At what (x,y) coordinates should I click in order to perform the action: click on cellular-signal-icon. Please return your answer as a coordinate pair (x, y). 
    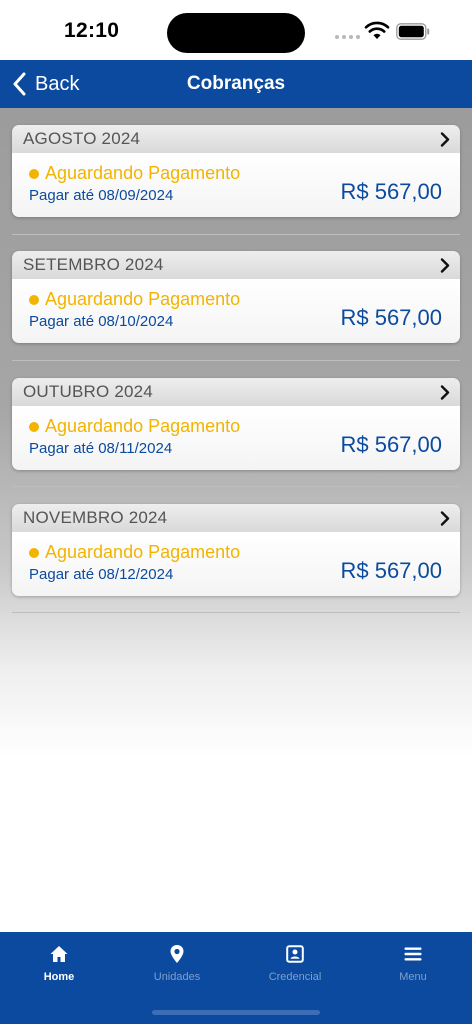
    Looking at the image, I should click on (347, 37).